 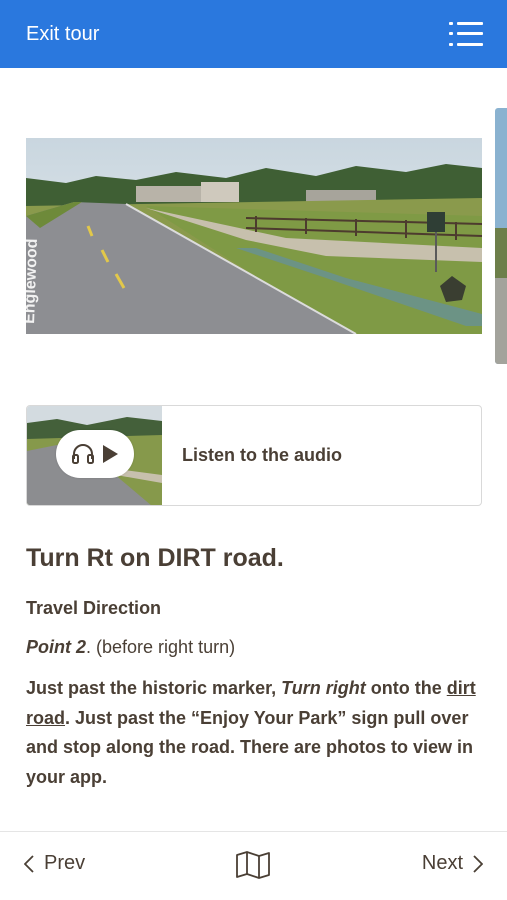 I want to click on audio-label: Listen to the audio, so click(x=262, y=455).